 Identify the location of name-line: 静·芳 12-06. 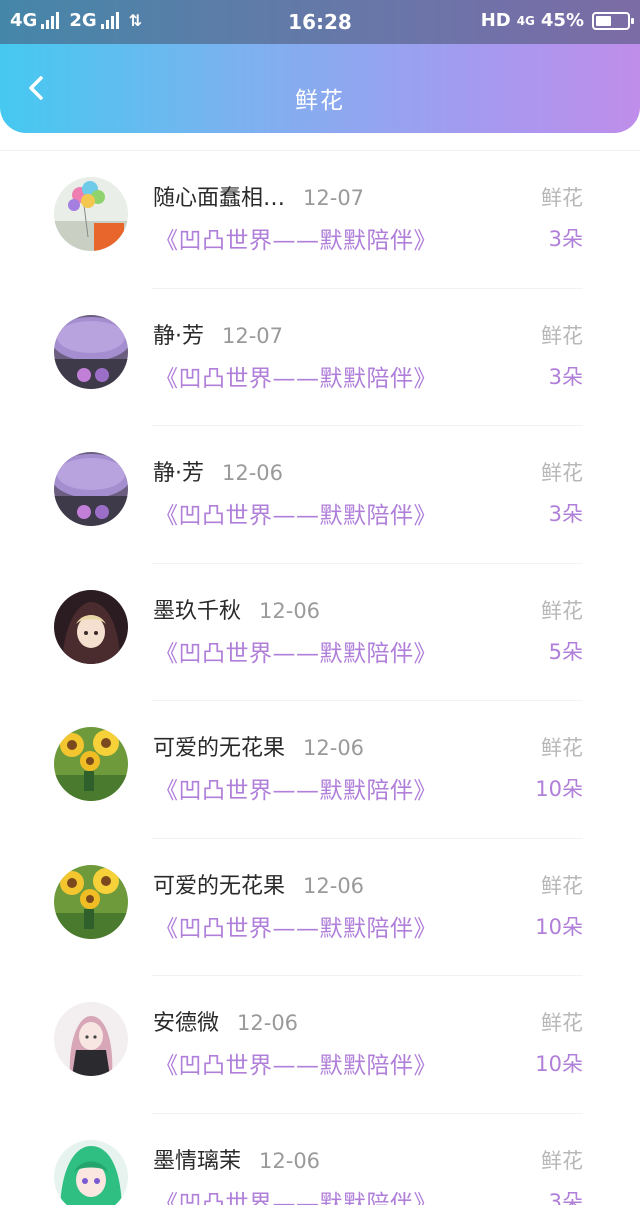
(218, 471).